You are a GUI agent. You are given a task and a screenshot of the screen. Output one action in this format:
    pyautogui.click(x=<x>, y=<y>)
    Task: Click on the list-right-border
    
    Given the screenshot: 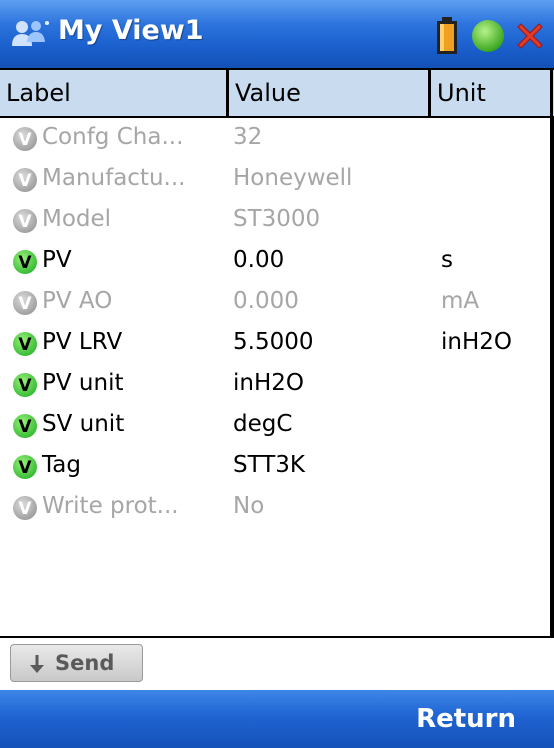 What is the action you would take?
    pyautogui.click(x=552, y=377)
    